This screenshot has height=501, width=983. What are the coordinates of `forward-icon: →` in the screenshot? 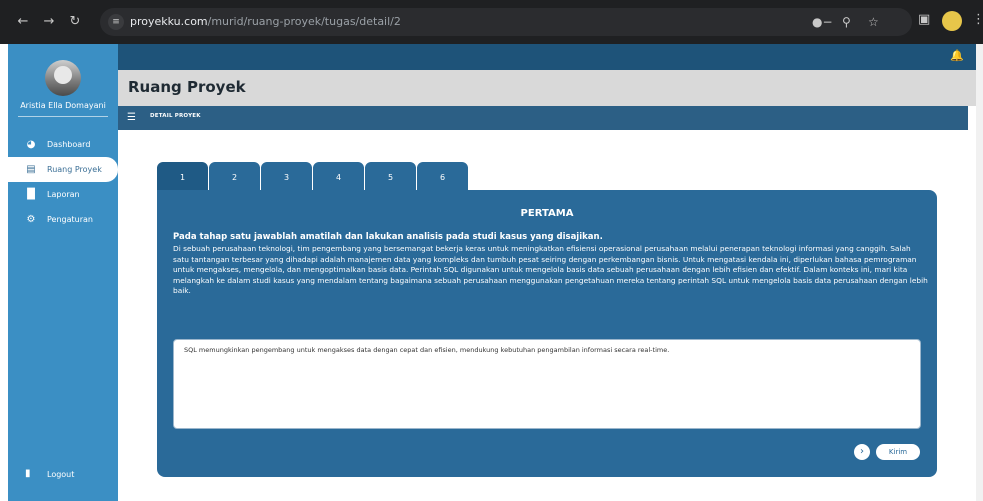 It's located at (49, 22).